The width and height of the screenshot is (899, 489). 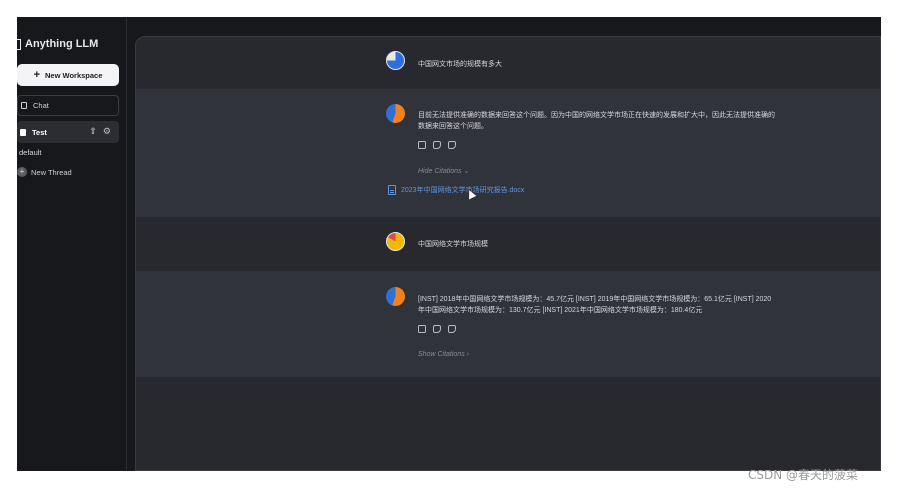 I want to click on message-row-user: 中国网文市场的规模有多大, so click(x=508, y=63).